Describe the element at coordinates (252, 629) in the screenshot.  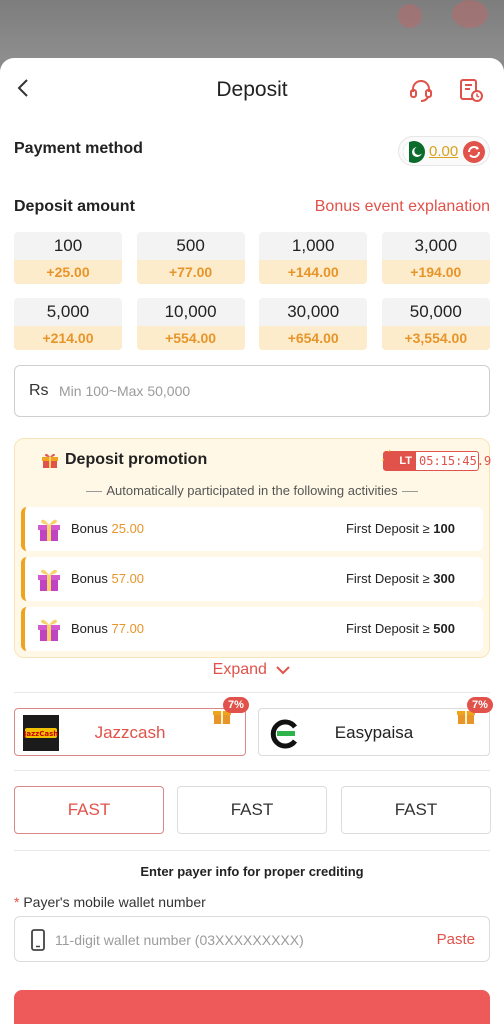
I see `promotion-item: Bonus 77.00 First Deposit ≥ 500` at that location.